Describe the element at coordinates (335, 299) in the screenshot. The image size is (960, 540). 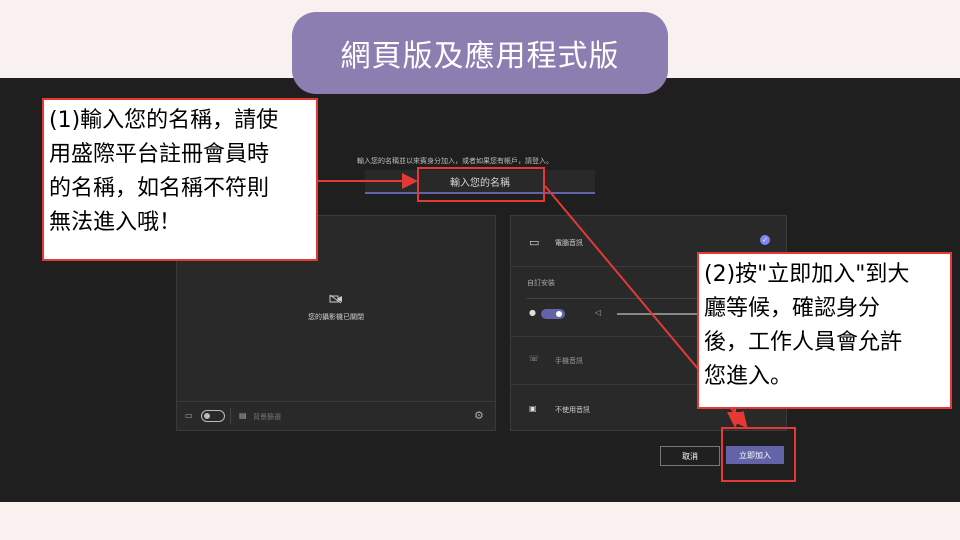
I see `camera-off-icon` at that location.